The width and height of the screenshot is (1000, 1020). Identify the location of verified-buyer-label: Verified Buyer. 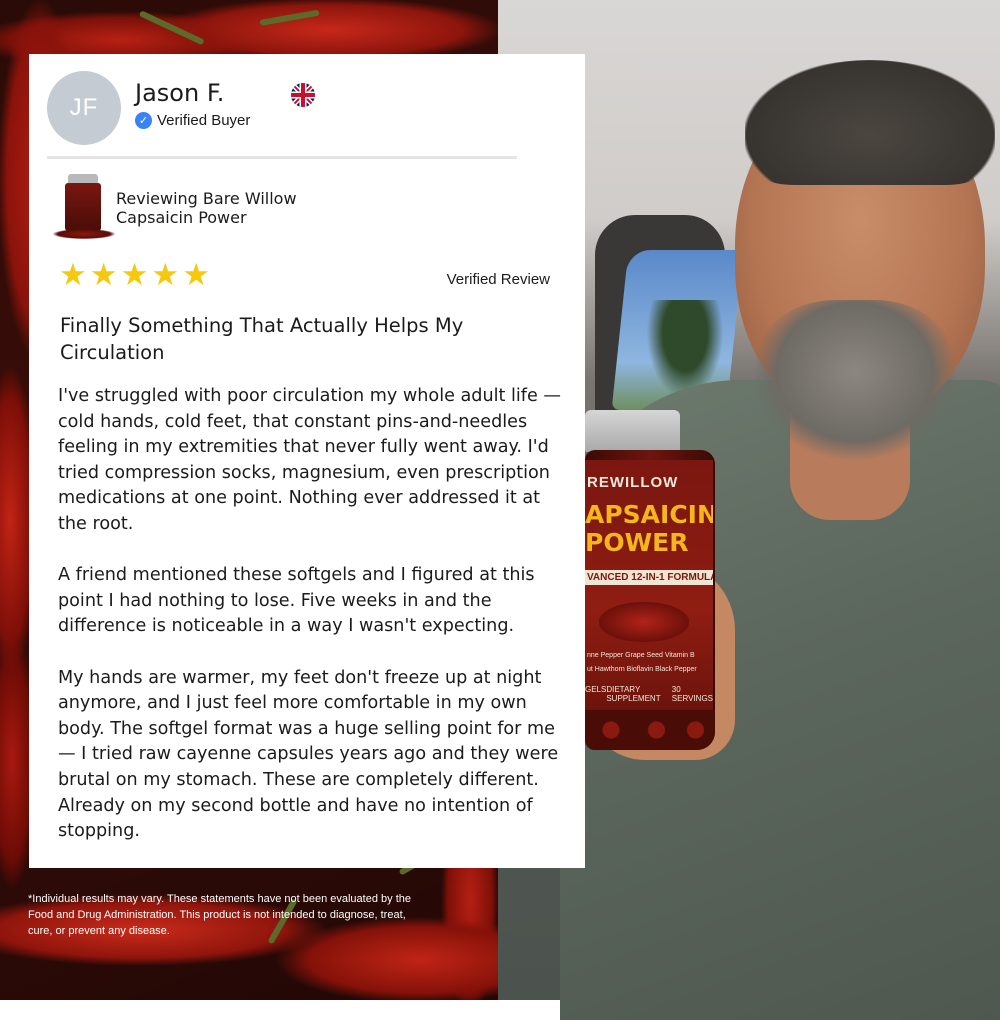
(204, 120).